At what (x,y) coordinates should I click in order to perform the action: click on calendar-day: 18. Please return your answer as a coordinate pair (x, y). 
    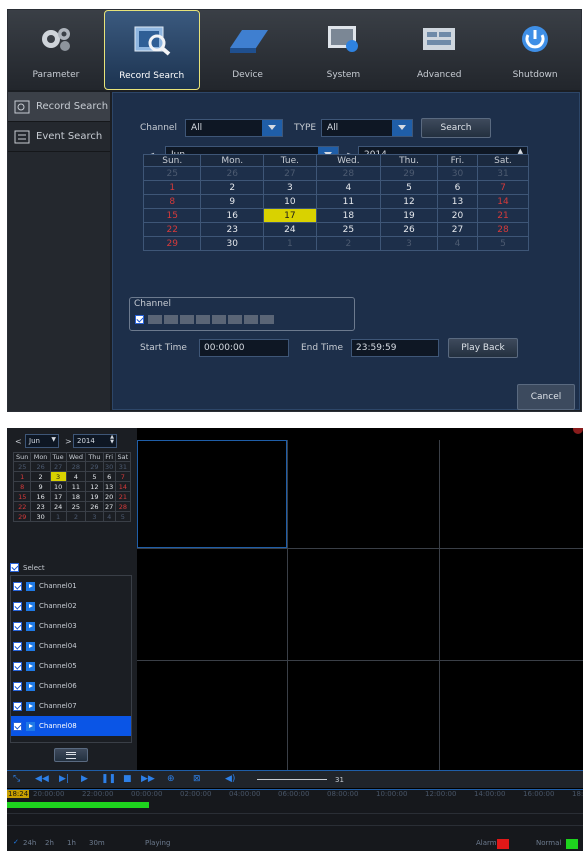
    Looking at the image, I should click on (76, 496).